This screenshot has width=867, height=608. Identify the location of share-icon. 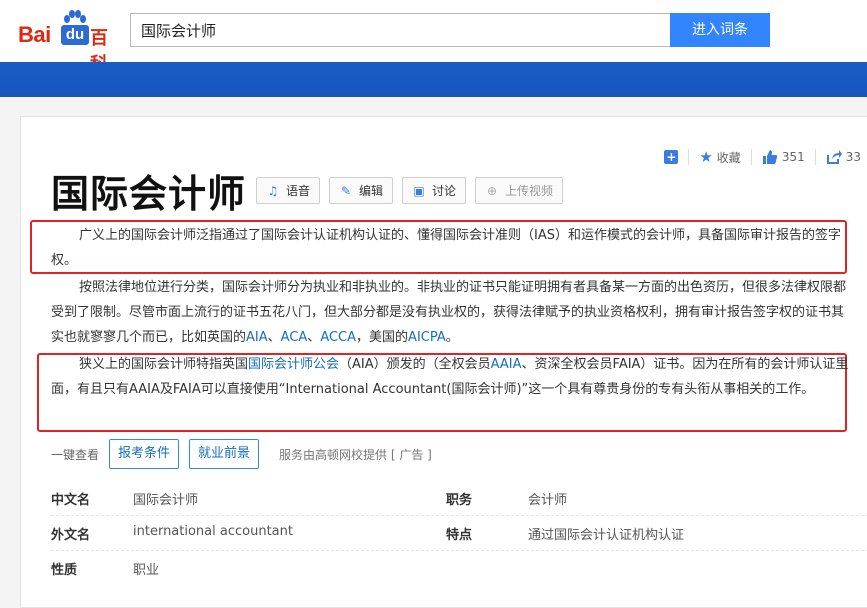
(834, 157).